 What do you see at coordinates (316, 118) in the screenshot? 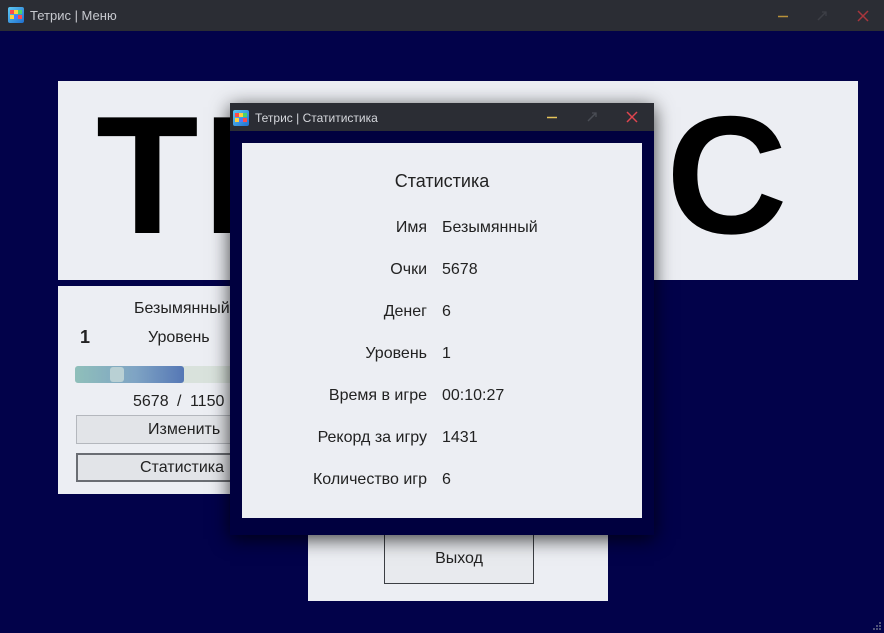
I see `dialog-title: Тетрис | Статитистика` at bounding box center [316, 118].